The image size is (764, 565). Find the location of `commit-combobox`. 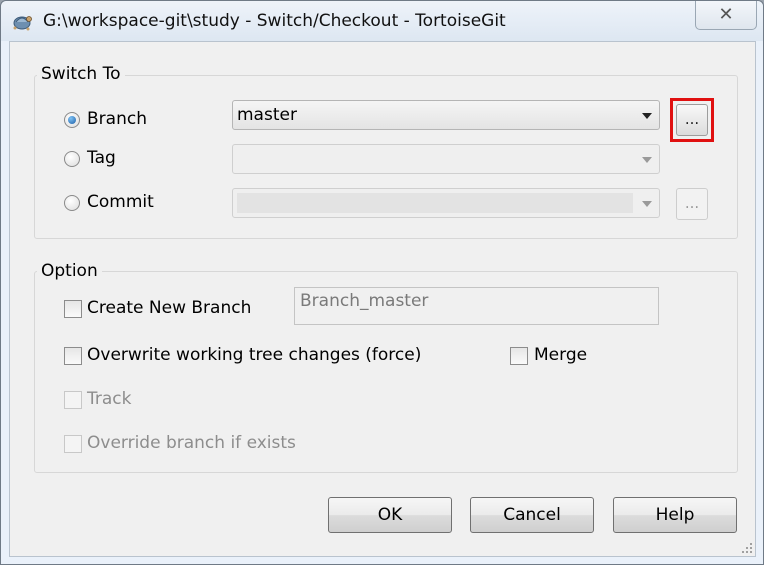

commit-combobox is located at coordinates (446, 203).